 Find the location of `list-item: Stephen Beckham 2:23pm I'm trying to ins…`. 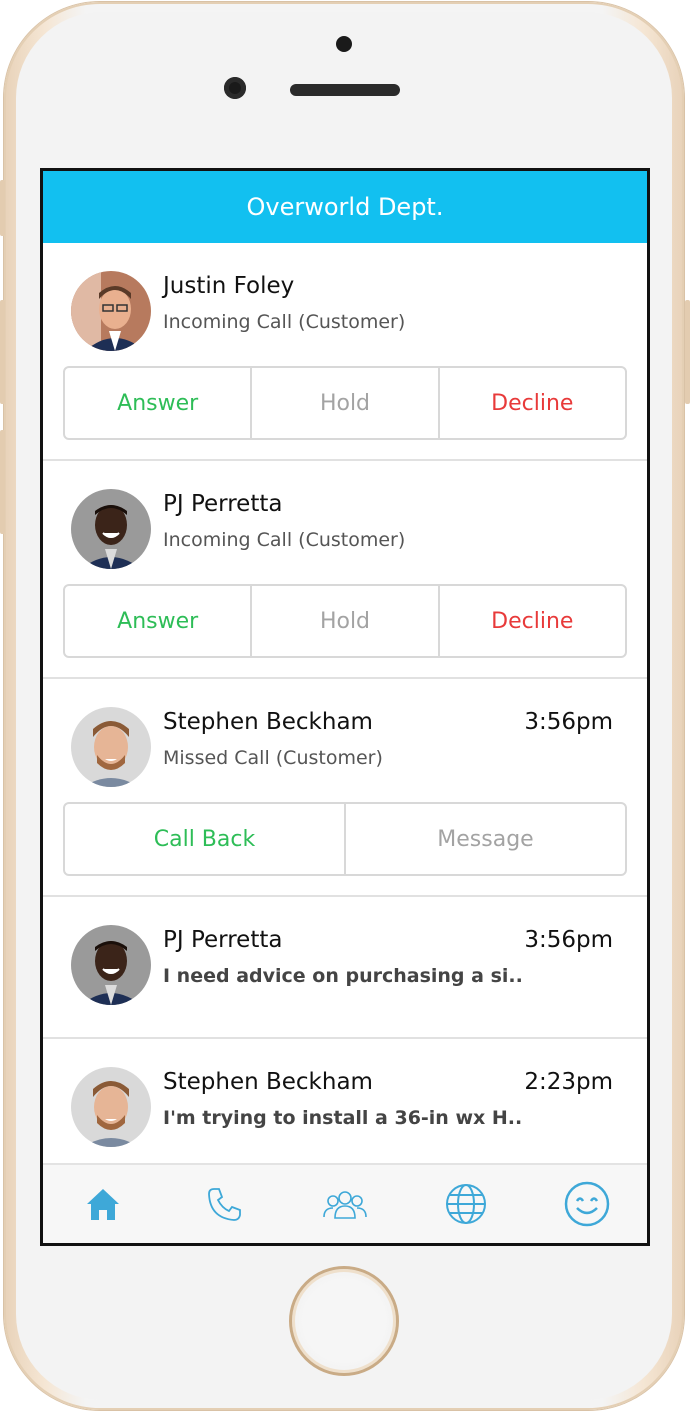

list-item: Stephen Beckham 2:23pm I'm trying to ins… is located at coordinates (345, 1110).